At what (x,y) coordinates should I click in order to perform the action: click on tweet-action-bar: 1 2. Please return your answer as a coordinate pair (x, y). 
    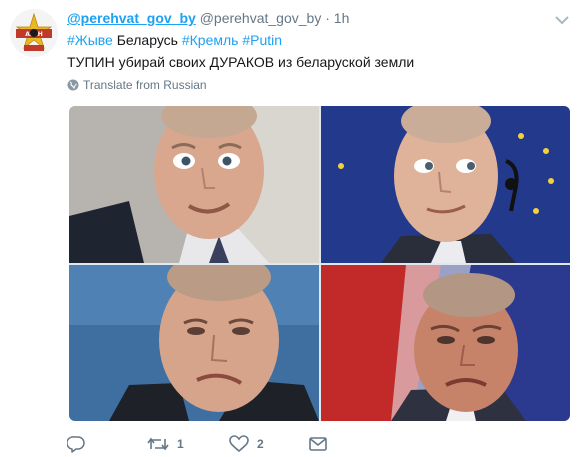
    Looking at the image, I should click on (217, 444).